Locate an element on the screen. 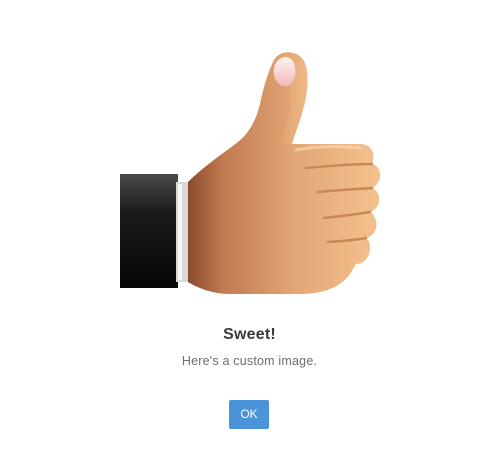  cuff-highlight is located at coordinates (180, 232).